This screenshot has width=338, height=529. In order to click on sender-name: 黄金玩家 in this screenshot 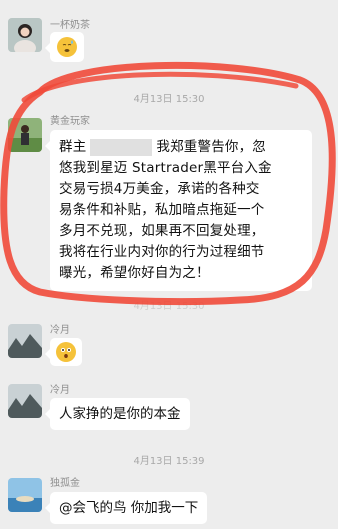, I will do `click(70, 121)`.